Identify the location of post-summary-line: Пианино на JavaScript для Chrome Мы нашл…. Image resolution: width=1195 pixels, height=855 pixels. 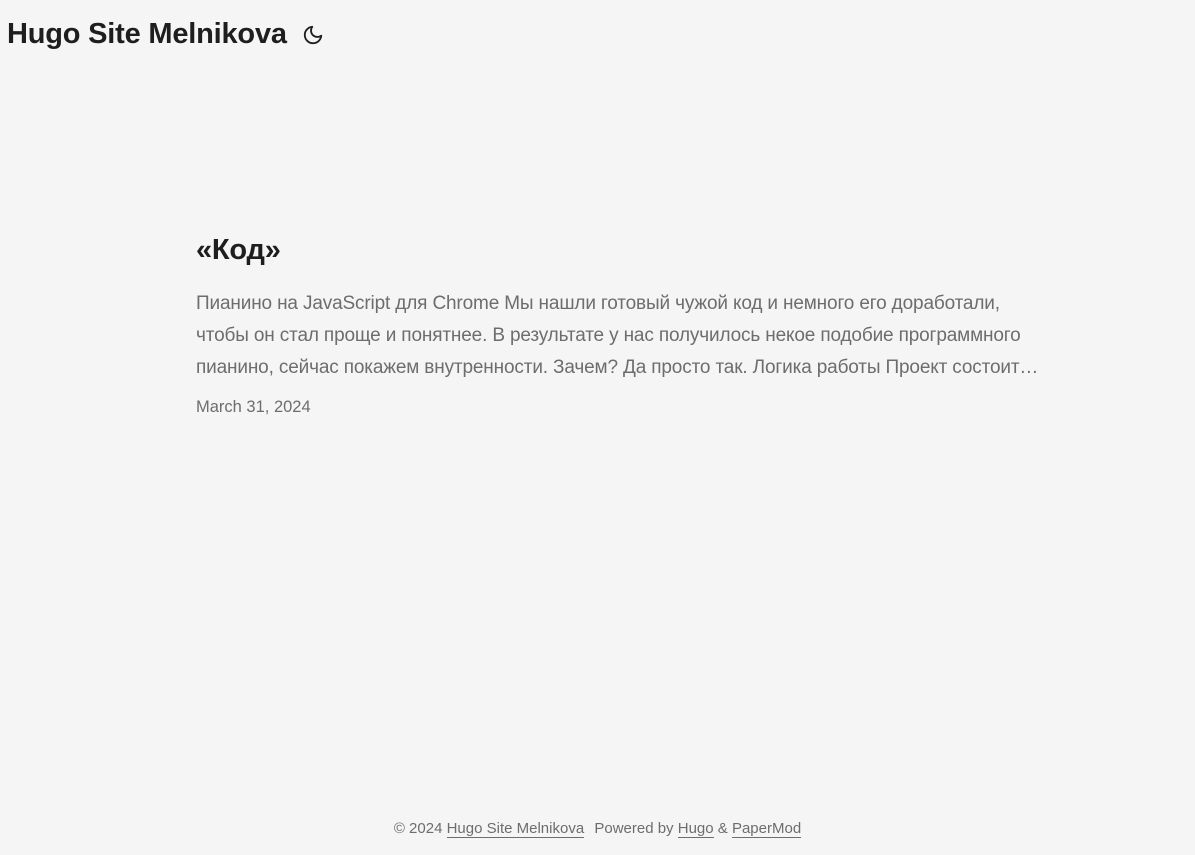
(598, 303).